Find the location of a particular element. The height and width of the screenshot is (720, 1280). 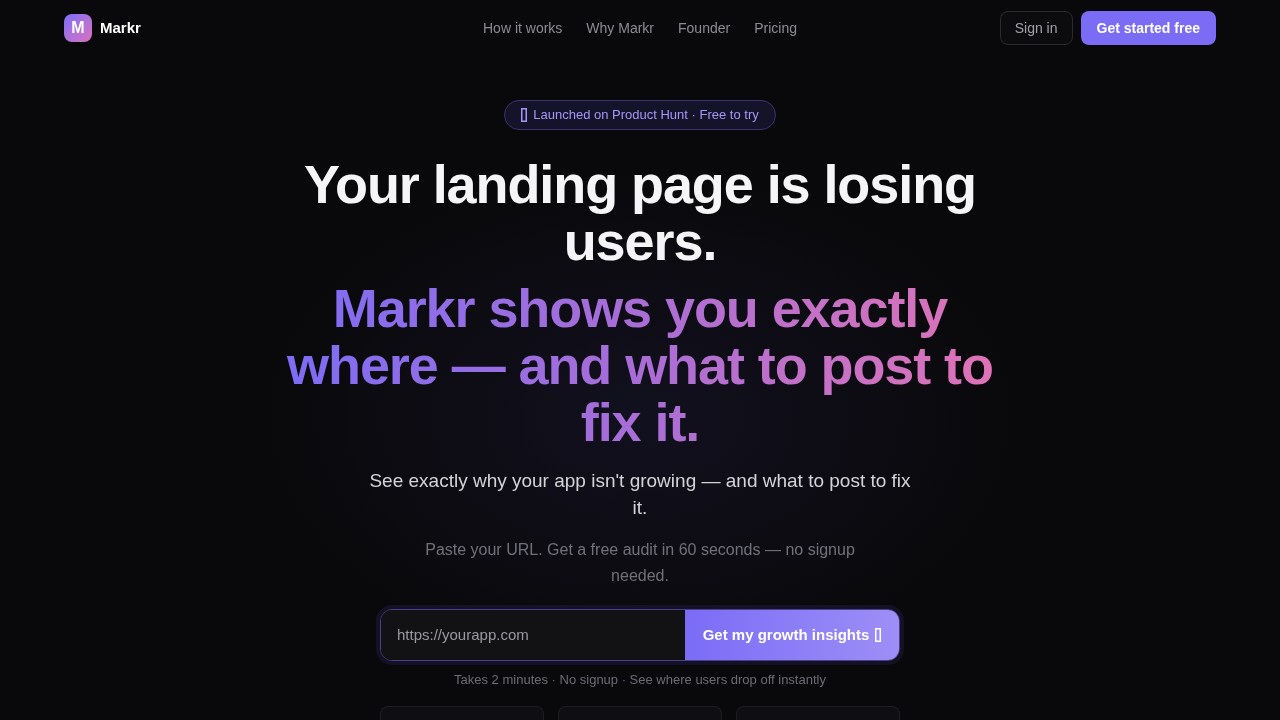

form-caption: Takes 2 minutes · No signup · See where users drop off instantly is located at coordinates (640, 680).